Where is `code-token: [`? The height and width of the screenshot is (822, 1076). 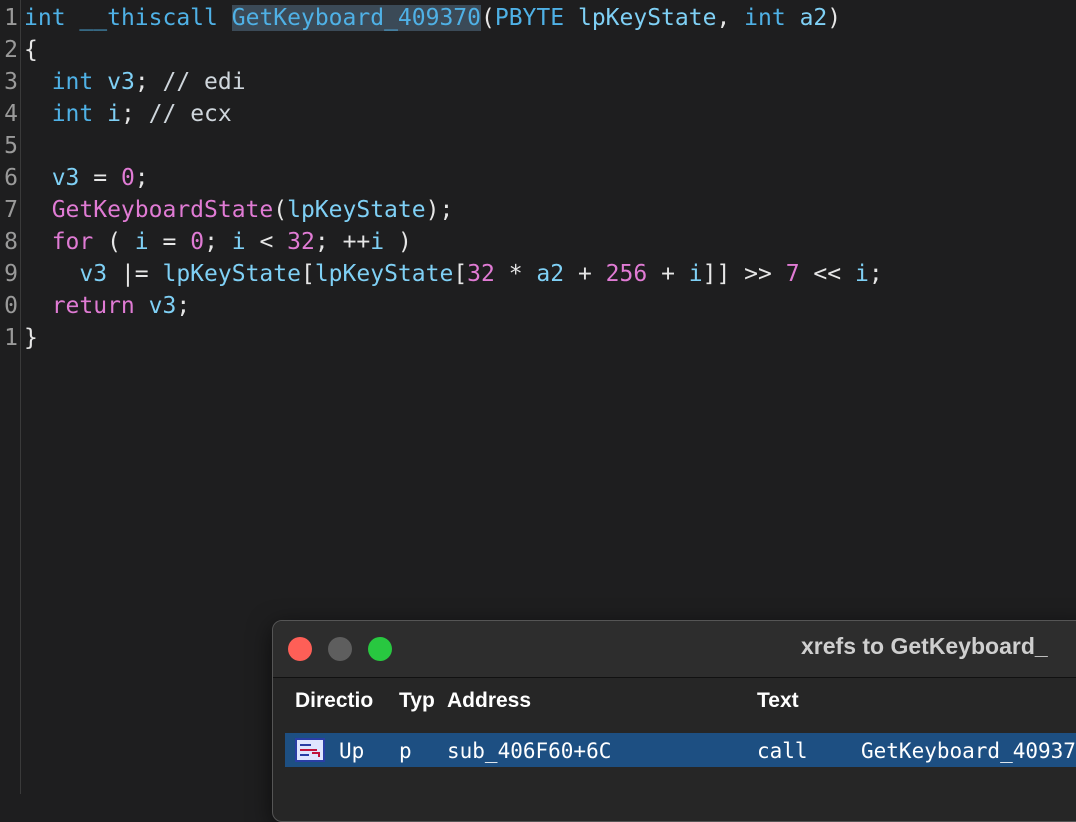
code-token: [ is located at coordinates (460, 274).